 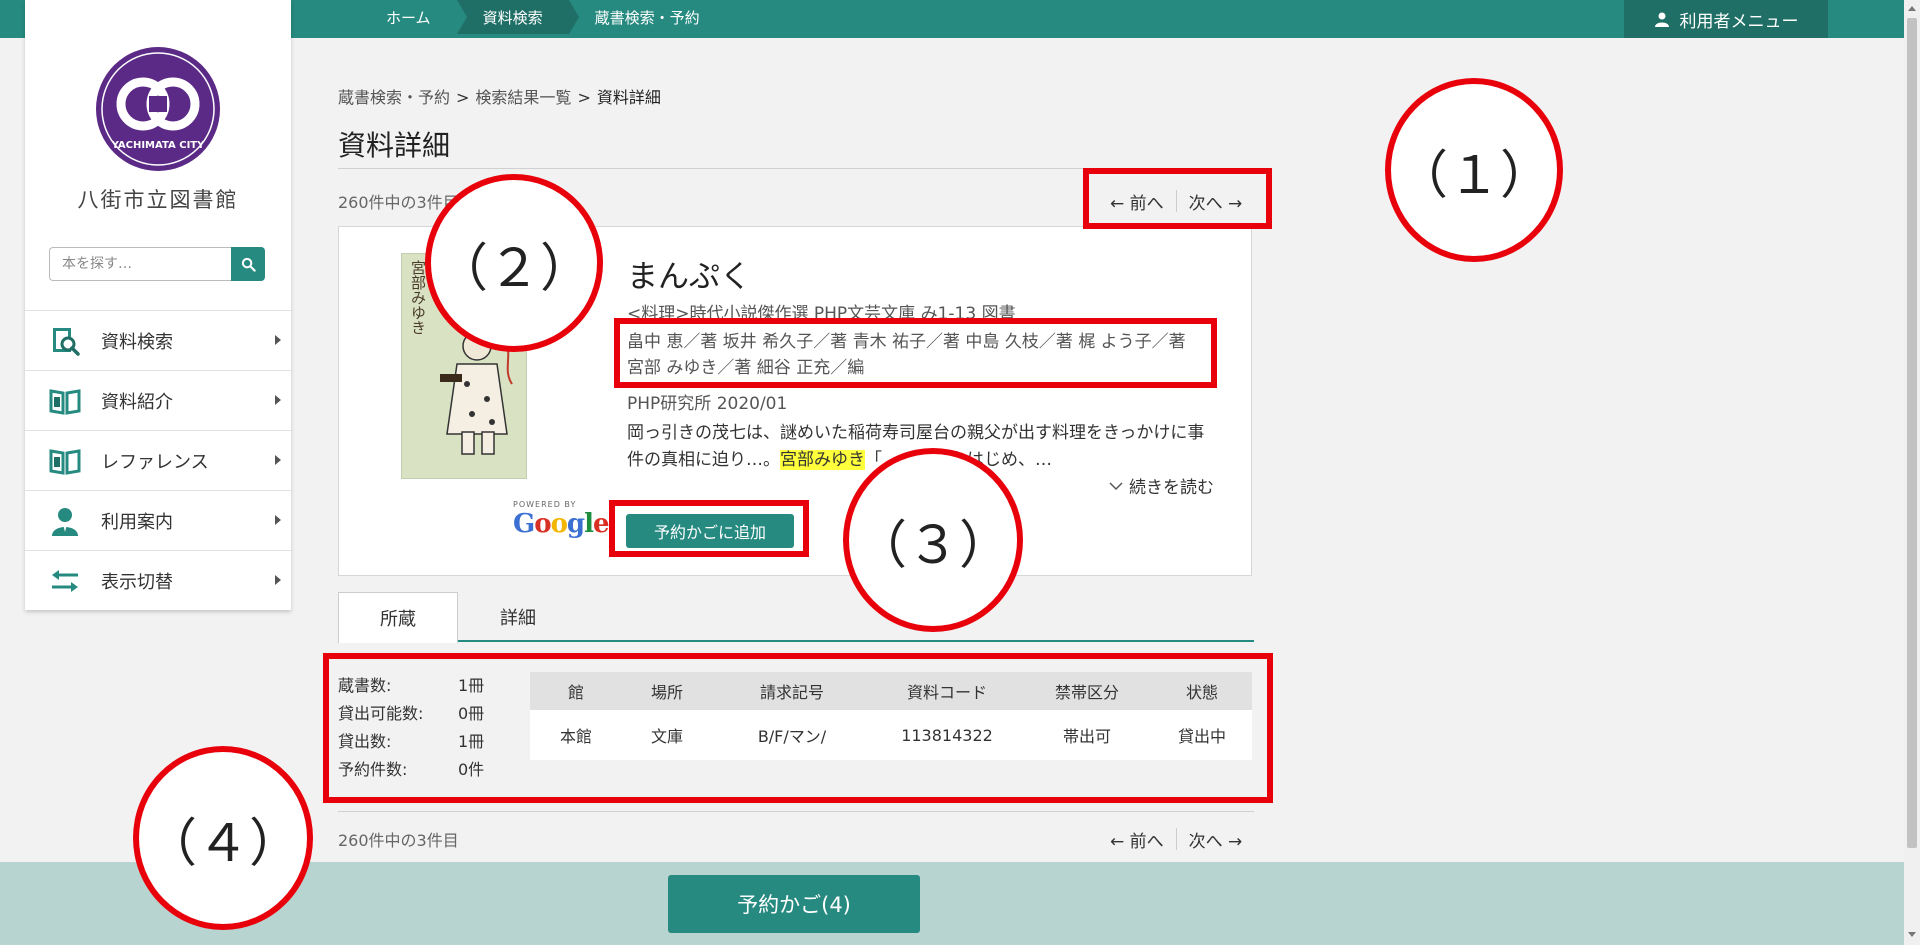 What do you see at coordinates (915, 353) in the screenshot?
I see `annotation-box-authors` at bounding box center [915, 353].